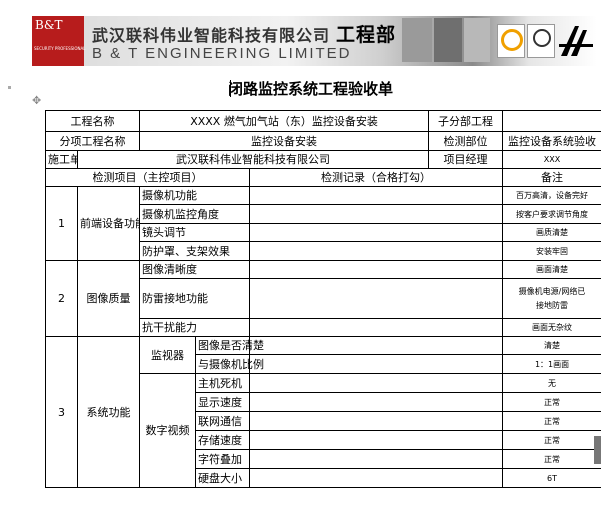 Image resolution: width=601 pixels, height=507 pixels. What do you see at coordinates (195, 327) in the screenshot?
I see `check-item: 抗干扰能力` at bounding box center [195, 327].